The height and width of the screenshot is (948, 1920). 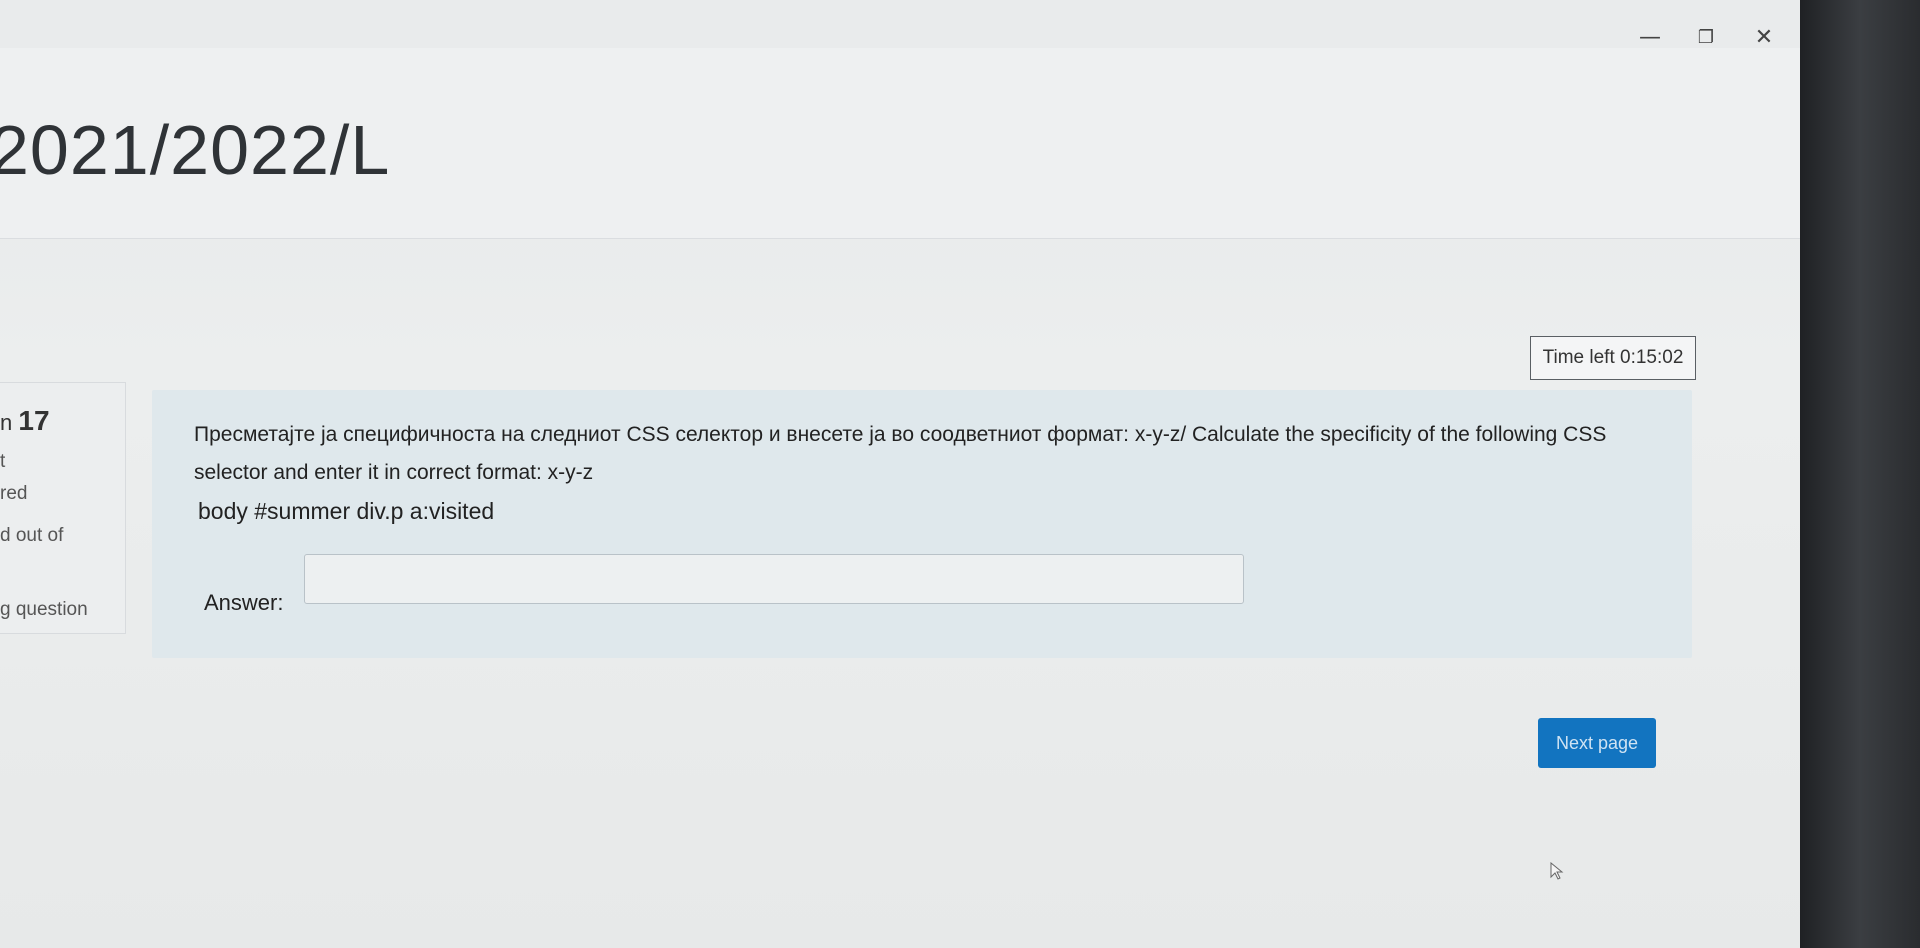 I want to click on question-number-row: n 17, so click(x=25, y=421).